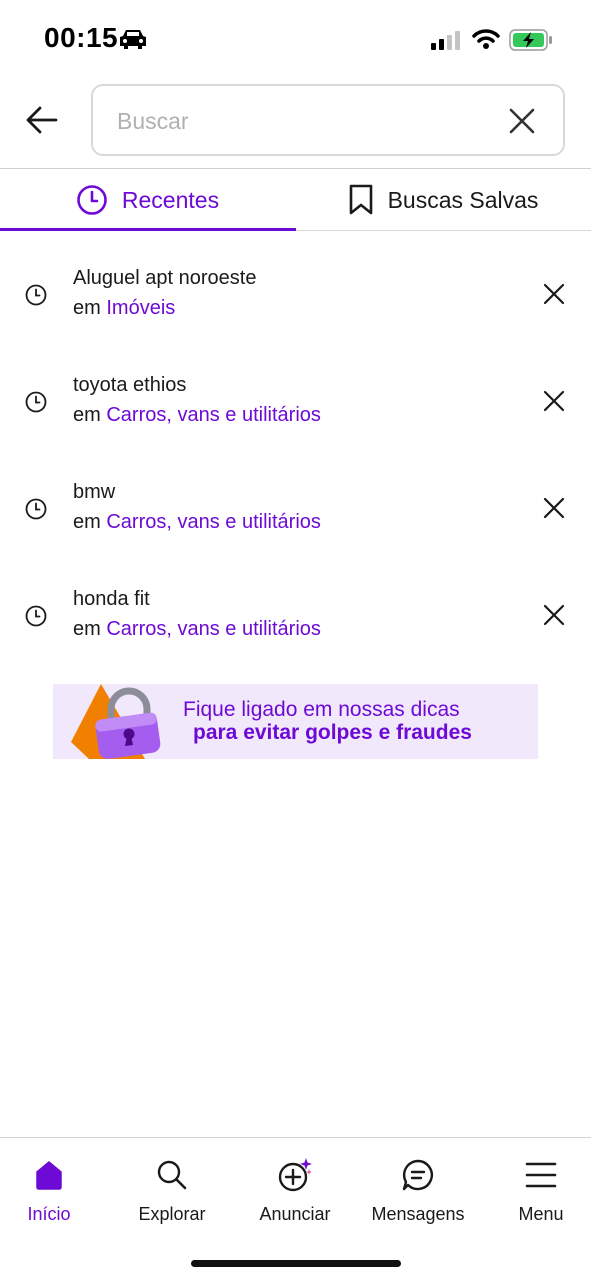  I want to click on search-box, so click(328, 120).